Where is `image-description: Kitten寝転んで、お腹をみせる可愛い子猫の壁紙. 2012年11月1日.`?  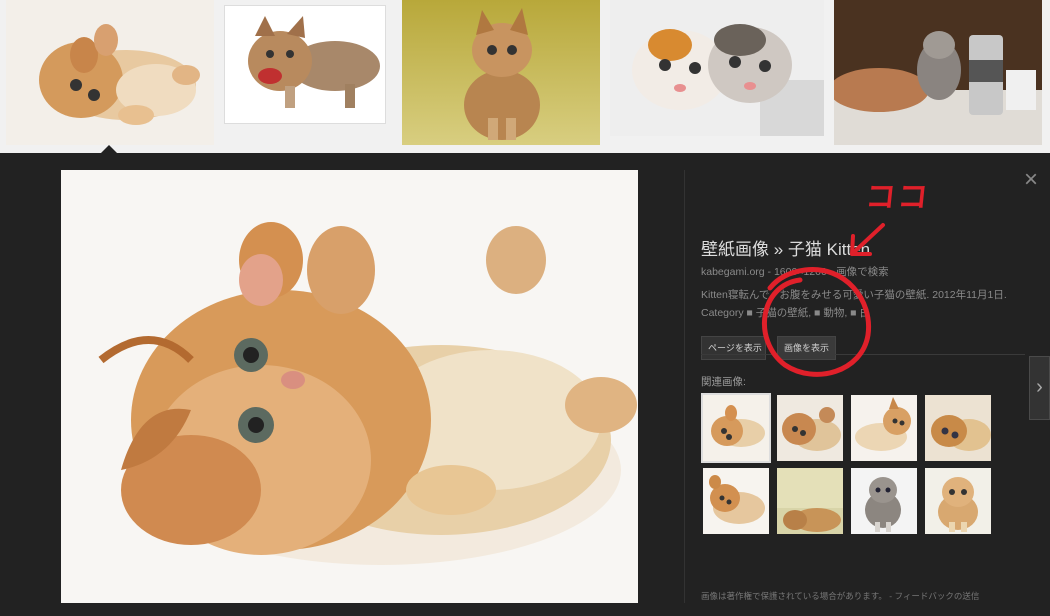 image-description: Kitten寝転んで、お腹をみせる可愛い子猫の壁紙. 2012年11月1日. is located at coordinates (854, 295).